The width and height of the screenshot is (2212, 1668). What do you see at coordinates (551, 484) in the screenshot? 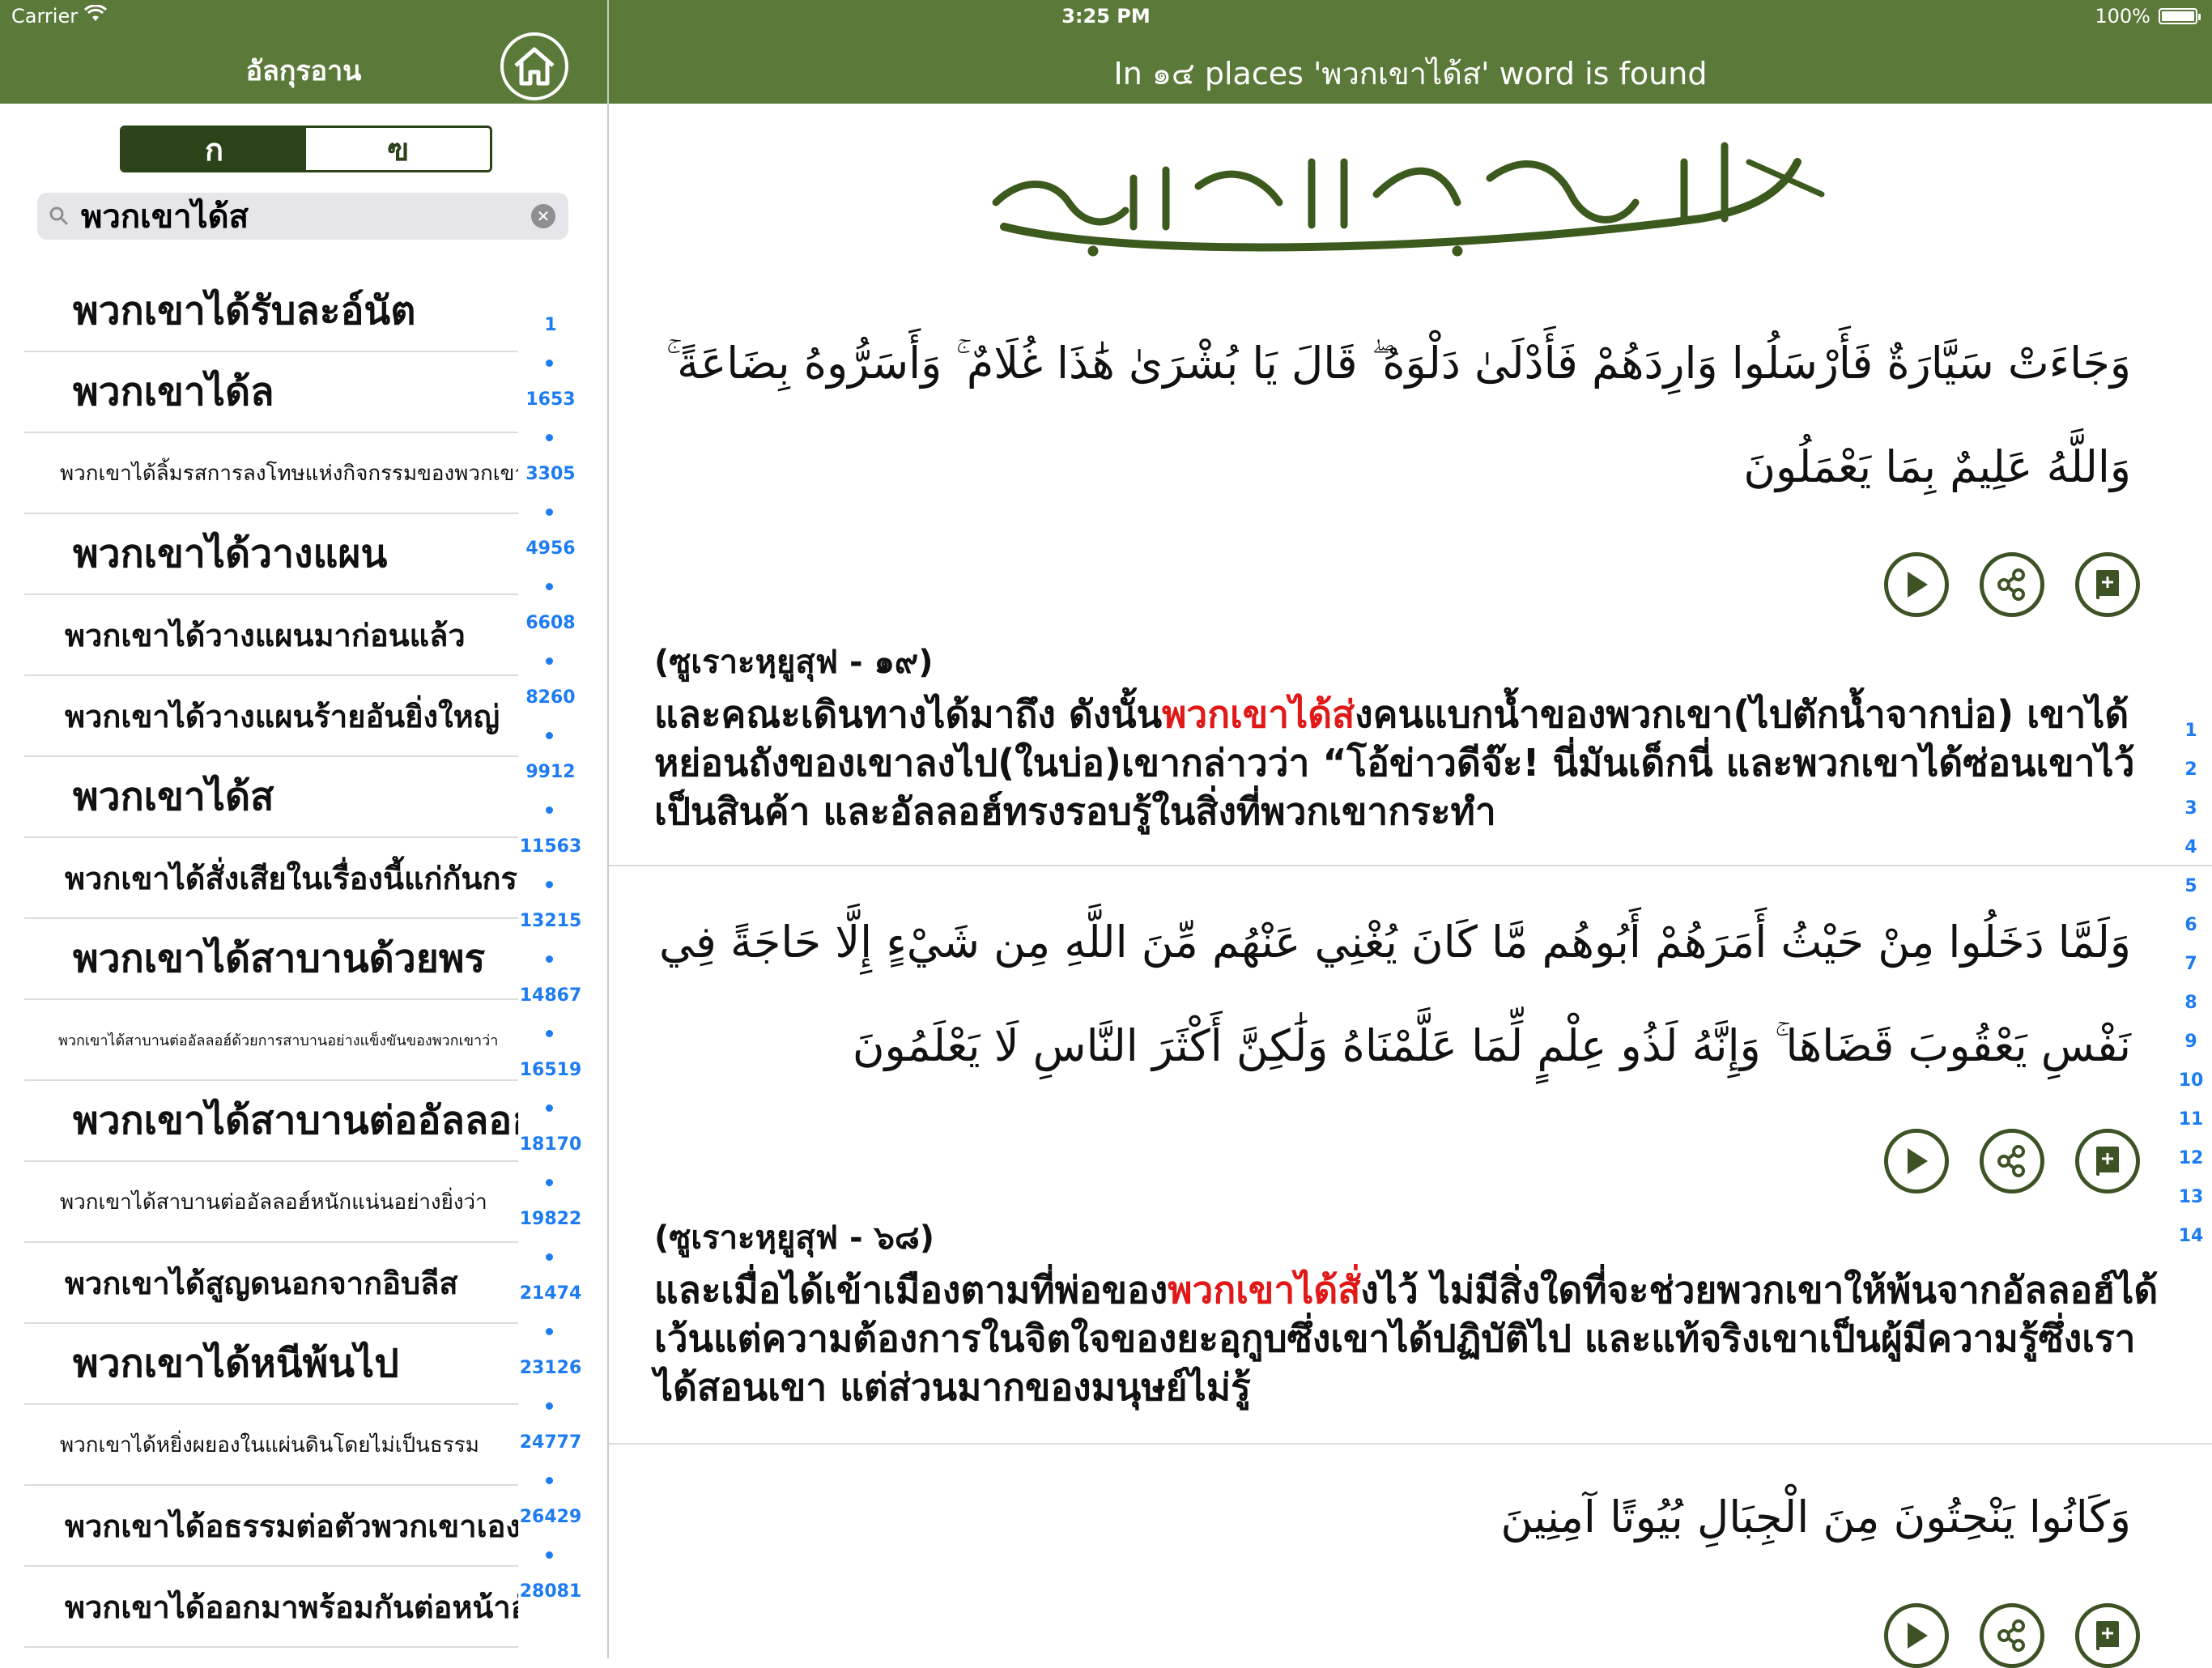
I see `index-number: 3305` at bounding box center [551, 484].